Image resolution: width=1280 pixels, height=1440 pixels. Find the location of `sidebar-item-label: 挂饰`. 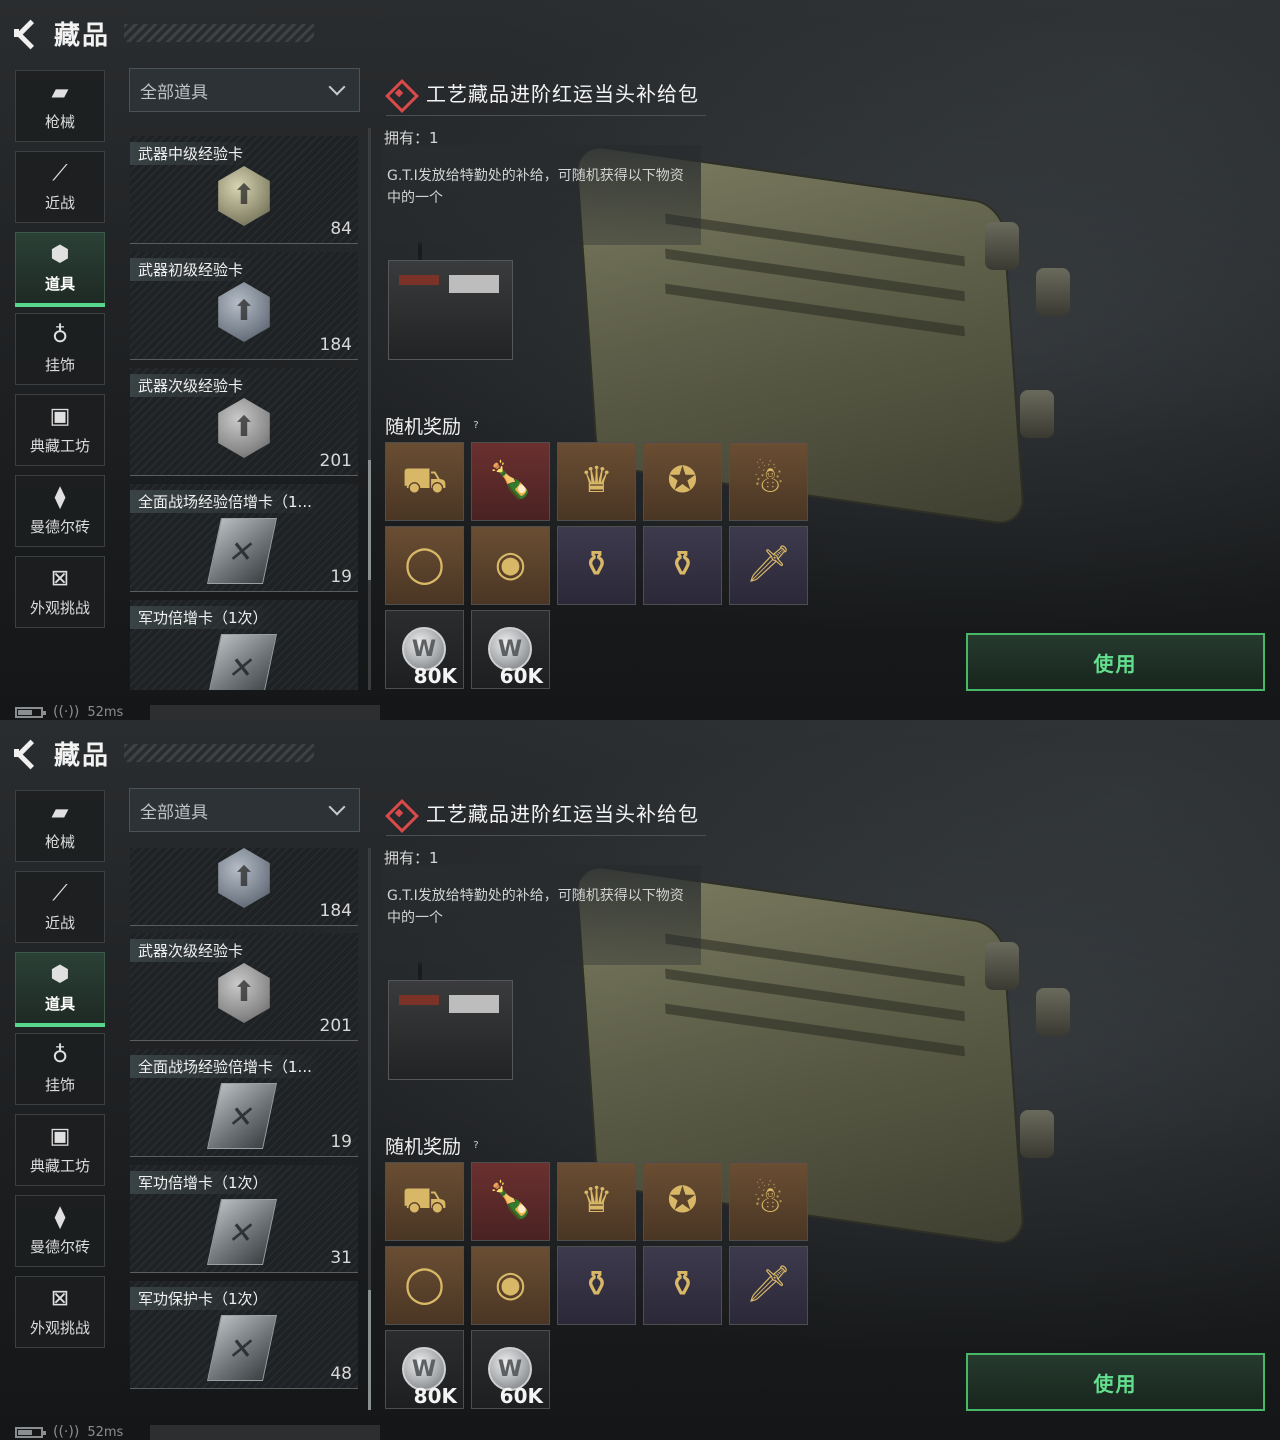

sidebar-item-label: 挂饰 is located at coordinates (59, 1084).